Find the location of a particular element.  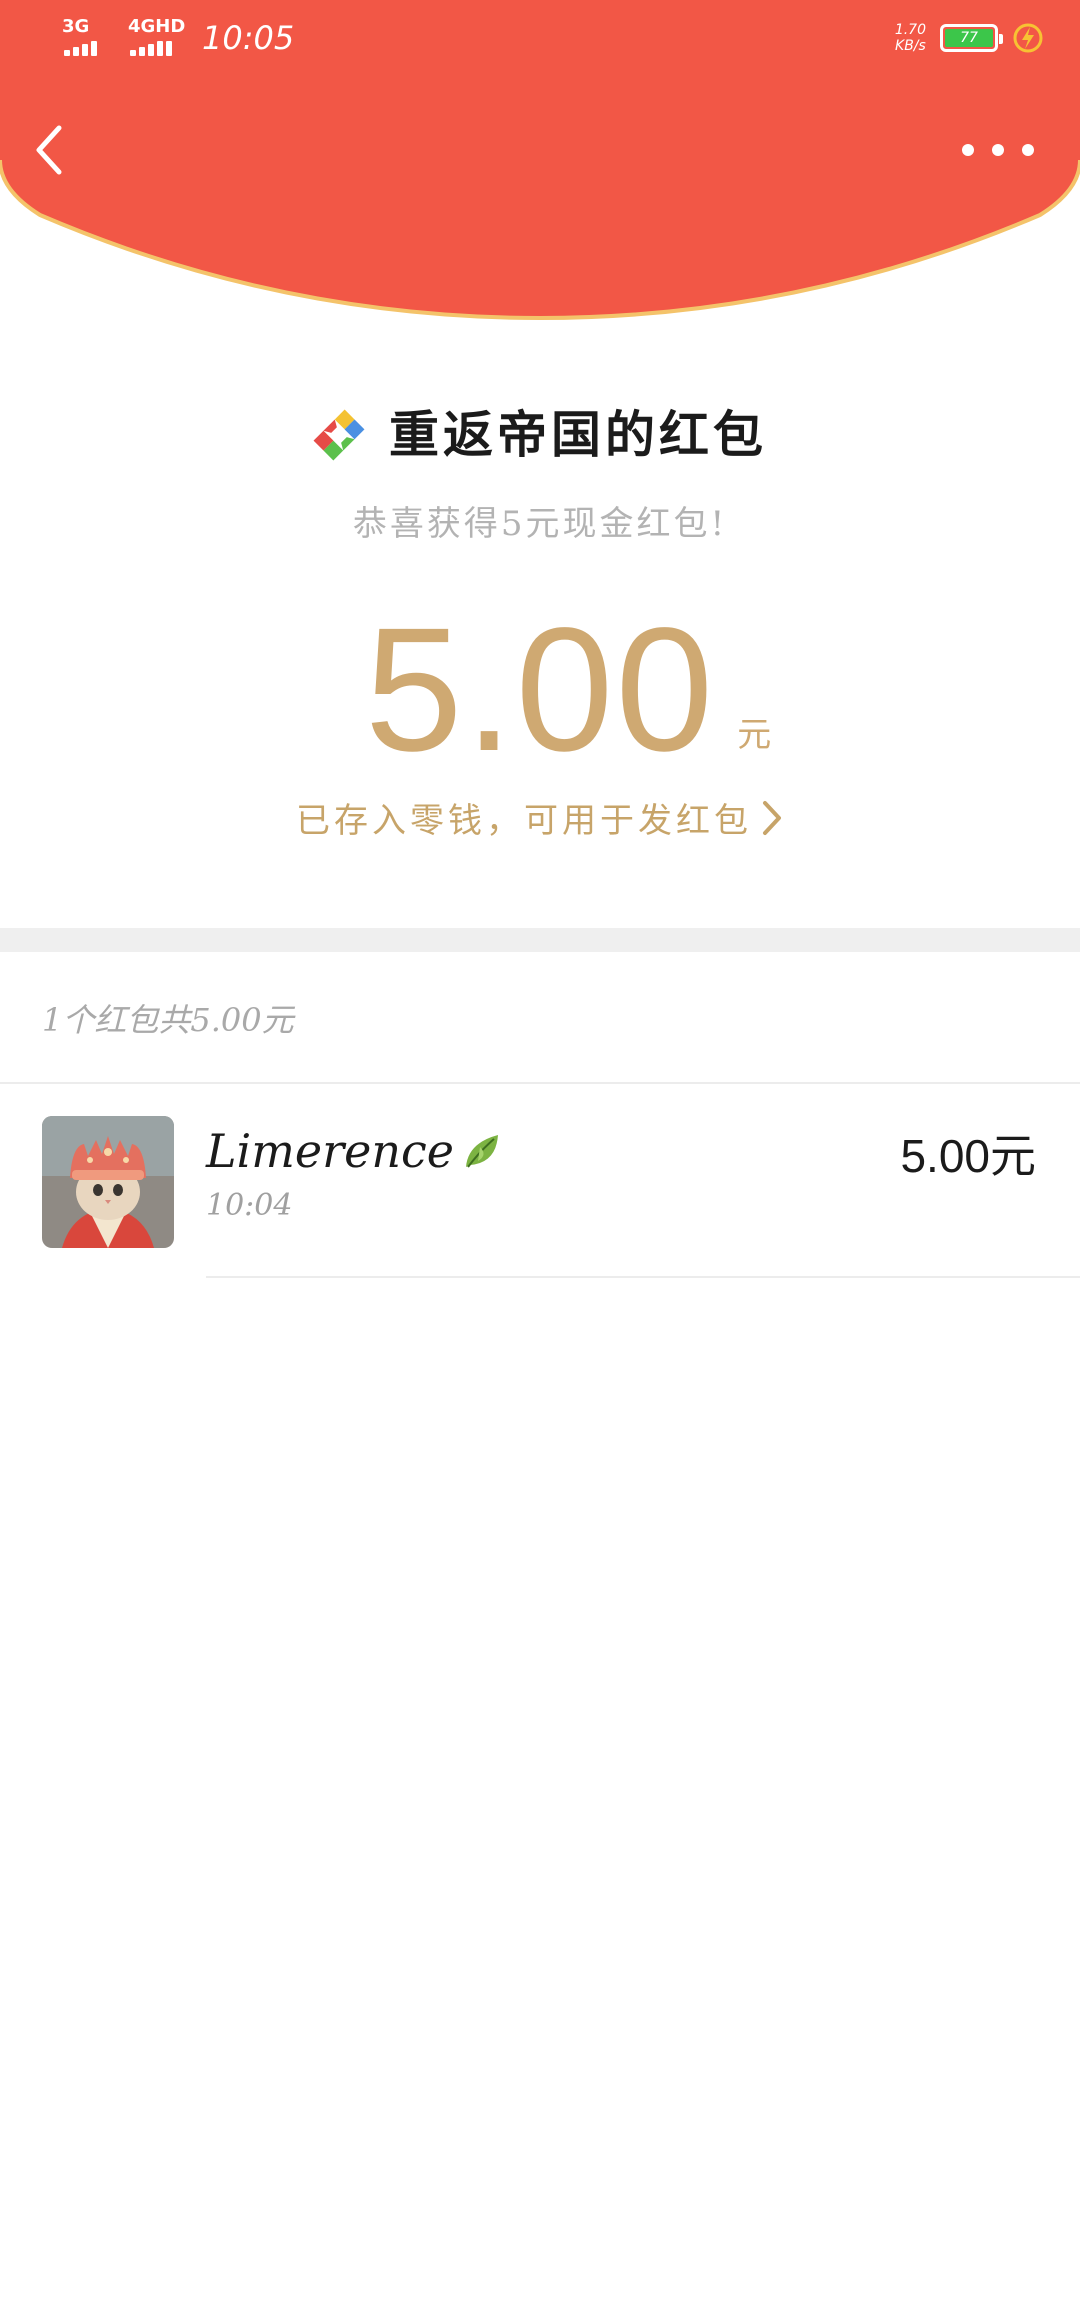

amount-value: 5.00 is located at coordinates (540, 690).